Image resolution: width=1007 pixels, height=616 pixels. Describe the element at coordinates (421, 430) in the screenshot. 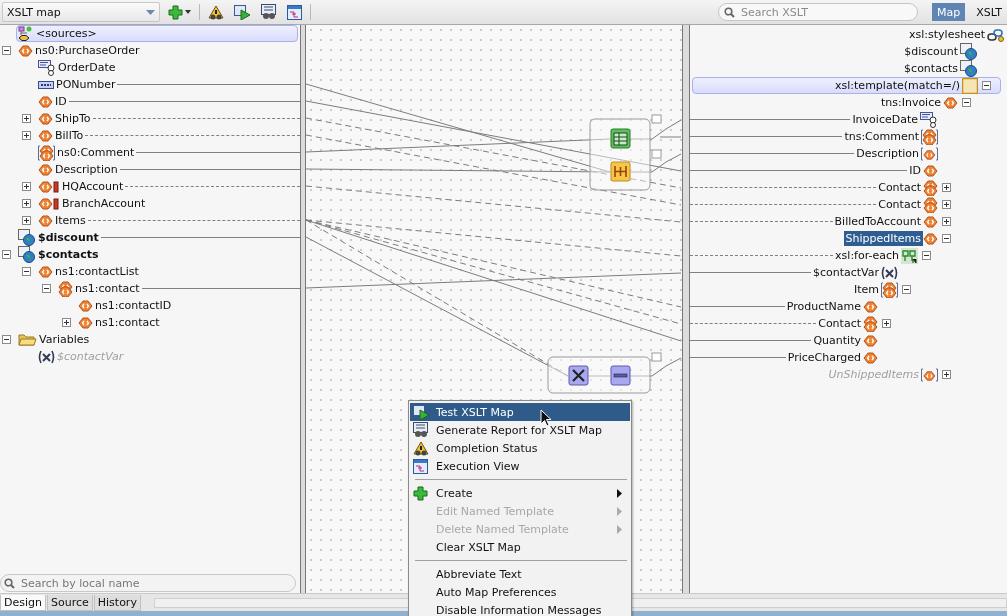

I see `report-icon` at that location.